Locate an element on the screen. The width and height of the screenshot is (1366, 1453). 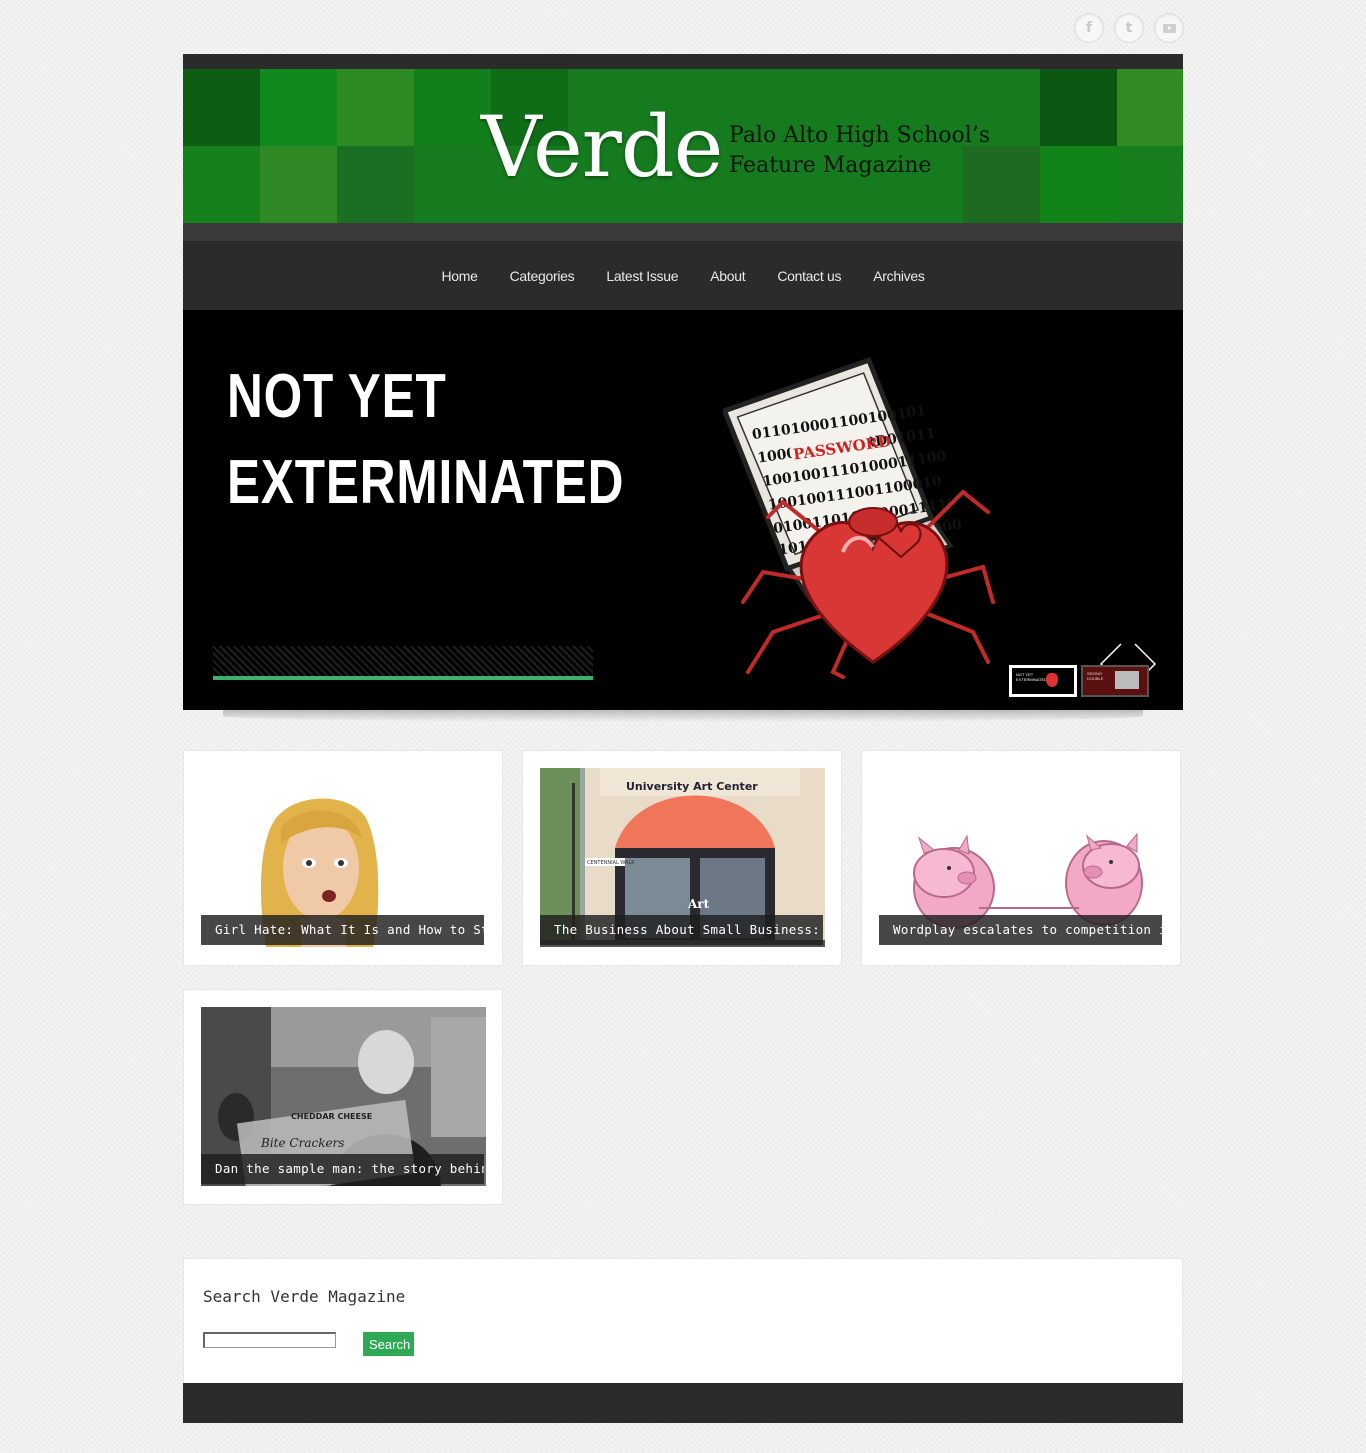
slide-progress-bar is located at coordinates (403, 678).